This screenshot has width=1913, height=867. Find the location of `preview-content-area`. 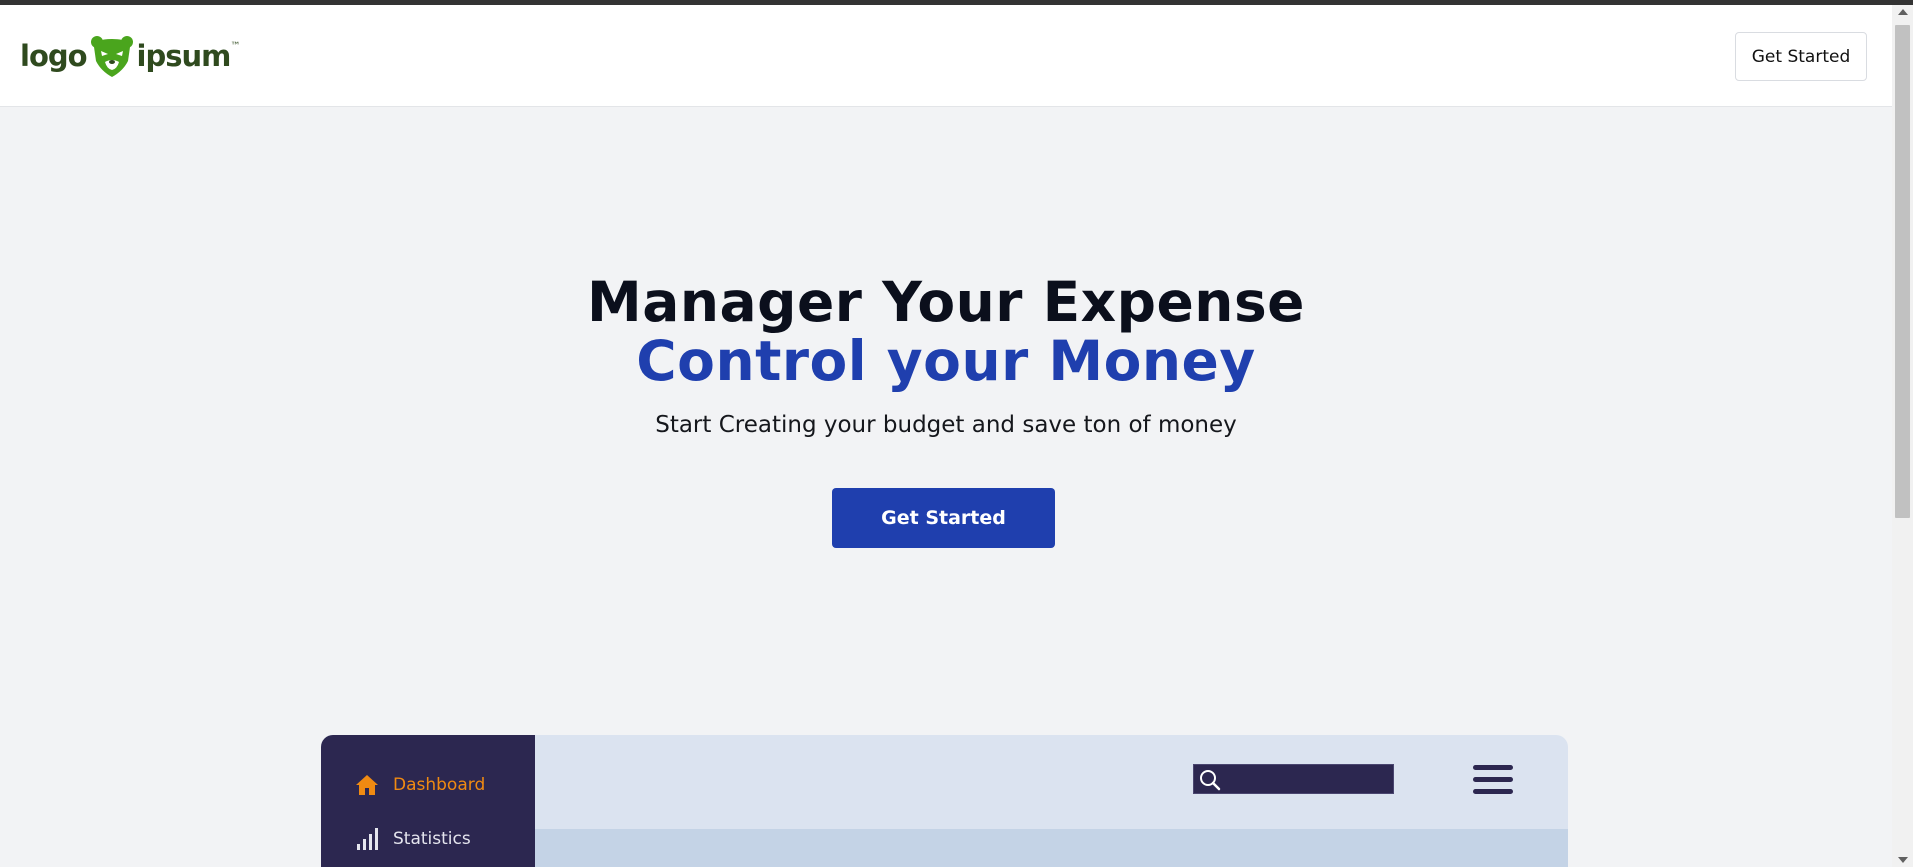

preview-content-area is located at coordinates (1051, 848).